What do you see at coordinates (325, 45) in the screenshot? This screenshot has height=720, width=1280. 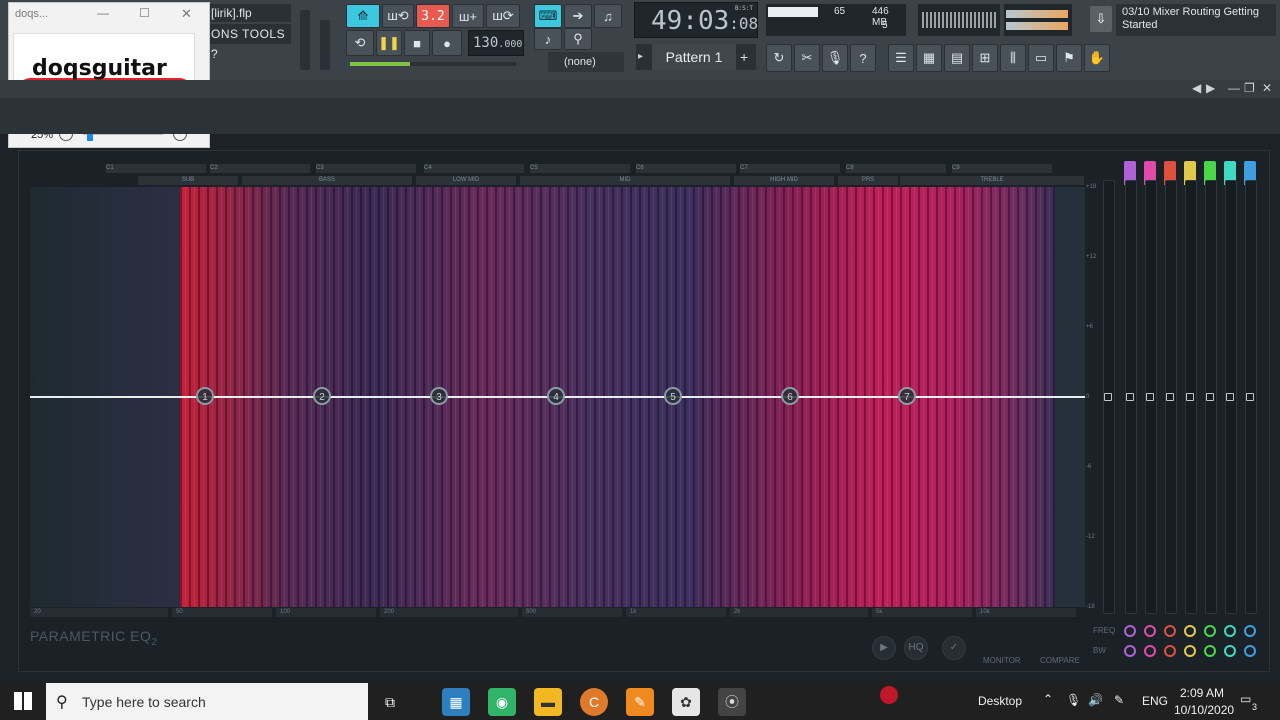 I see `master-pitch-slider` at bounding box center [325, 45].